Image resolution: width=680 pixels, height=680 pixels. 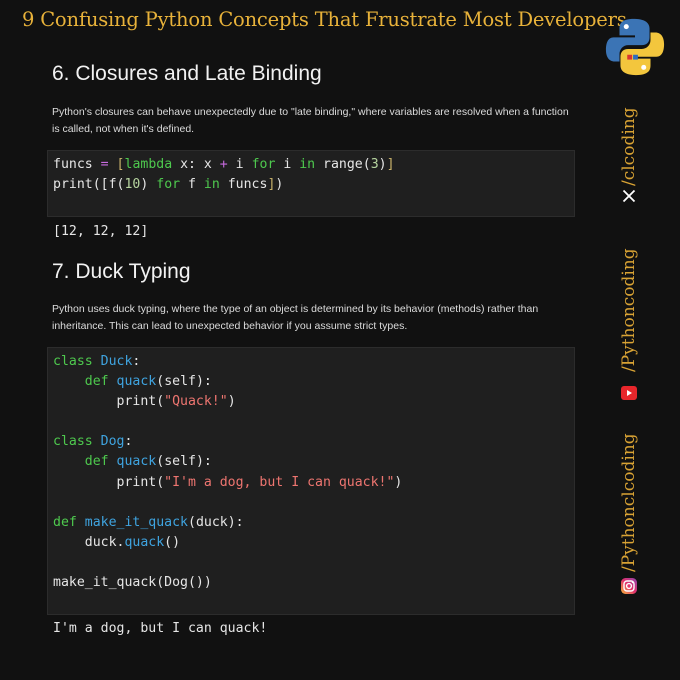 I want to click on x-icon, so click(x=629, y=196).